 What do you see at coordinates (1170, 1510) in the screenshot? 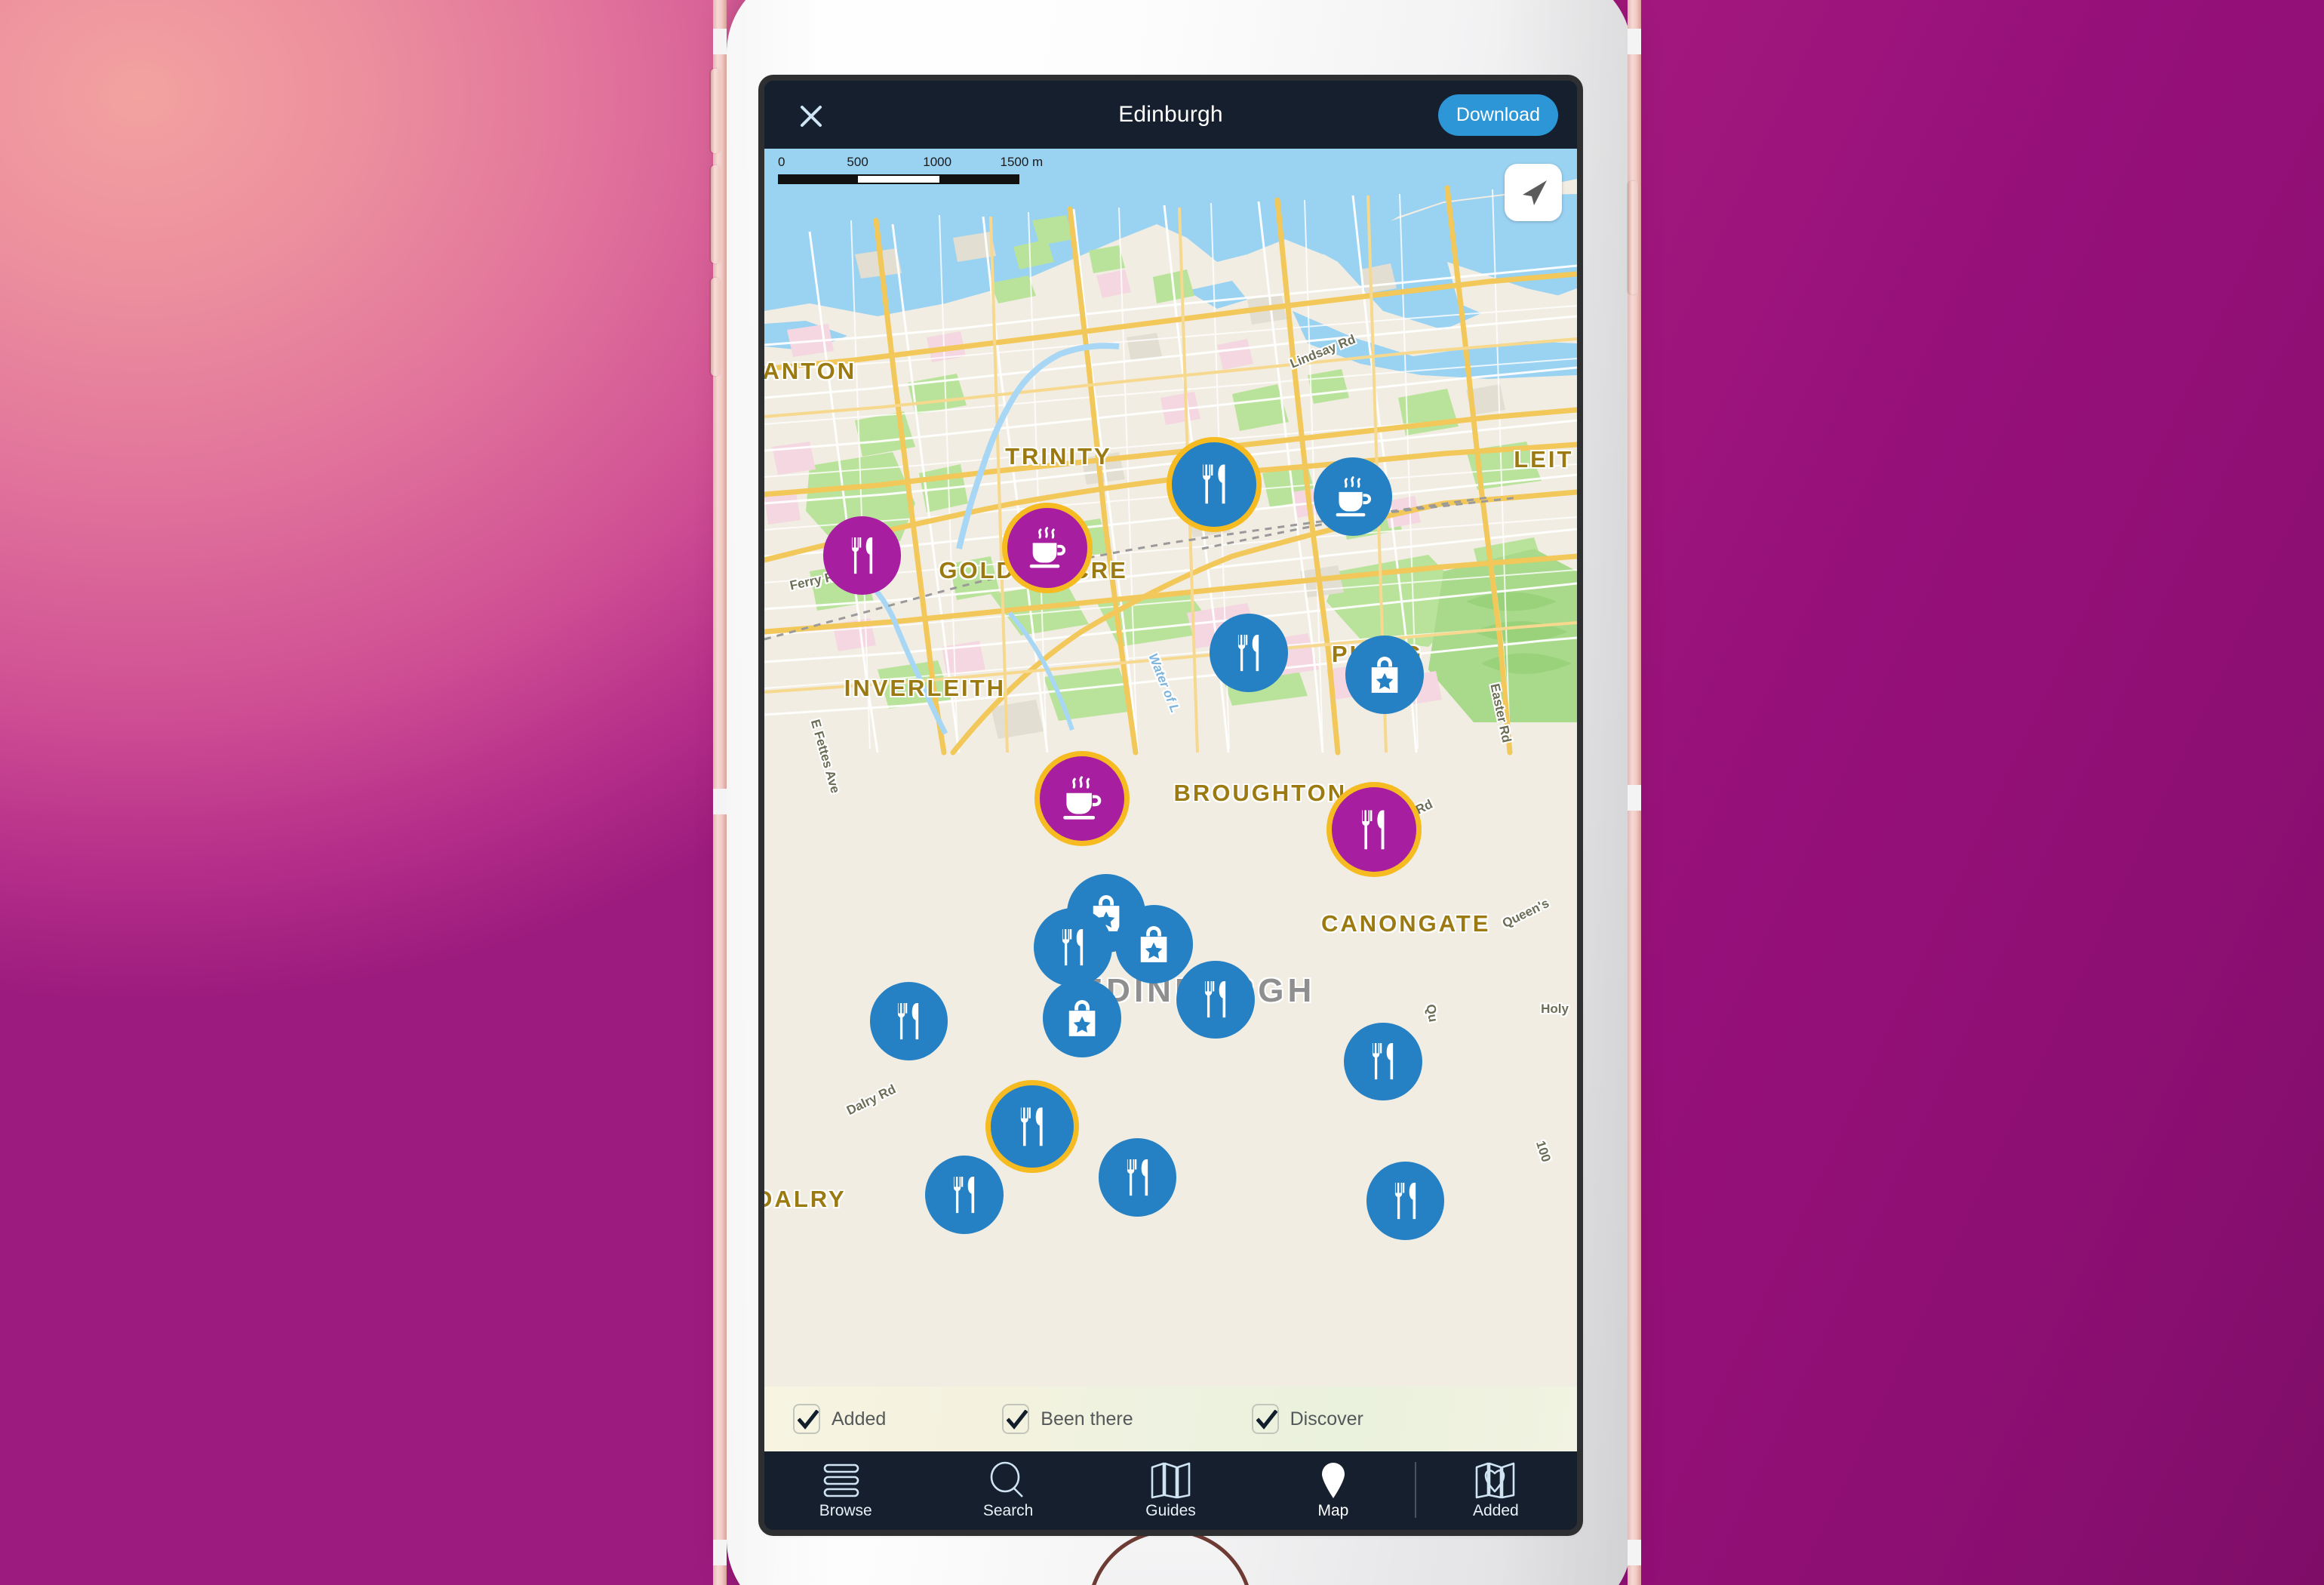
I see `tab-label-guides: Guides` at bounding box center [1170, 1510].